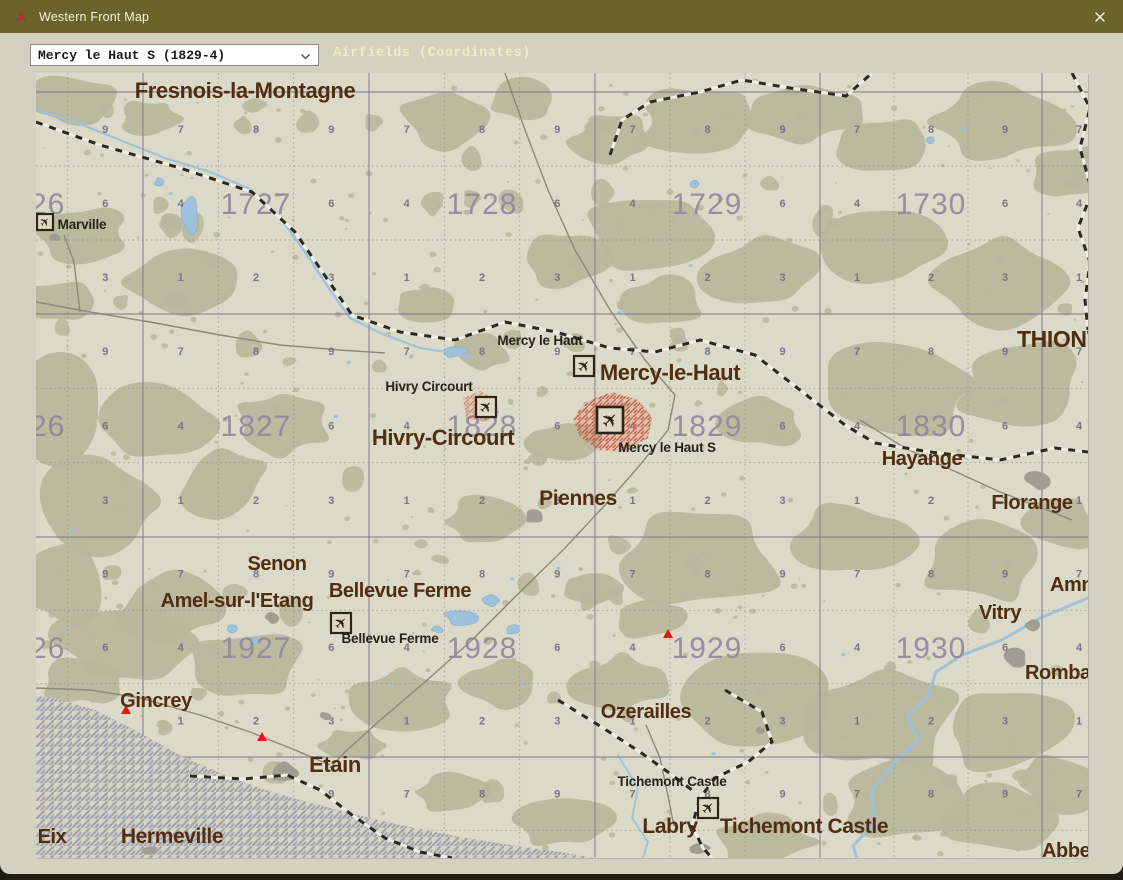 Image resolution: width=1123 pixels, height=880 pixels. I want to click on town-label: Bellevue Ferme, so click(400, 591).